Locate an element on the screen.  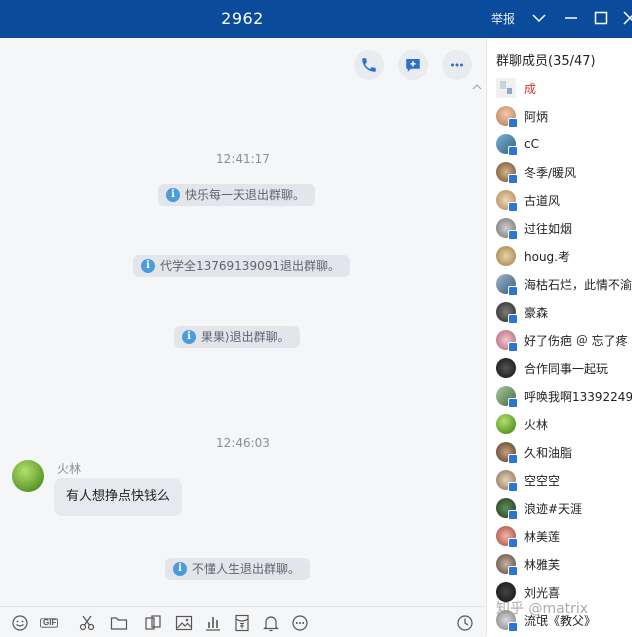
member-count-title: 群聊成员(35/47) is located at coordinates (546, 61).